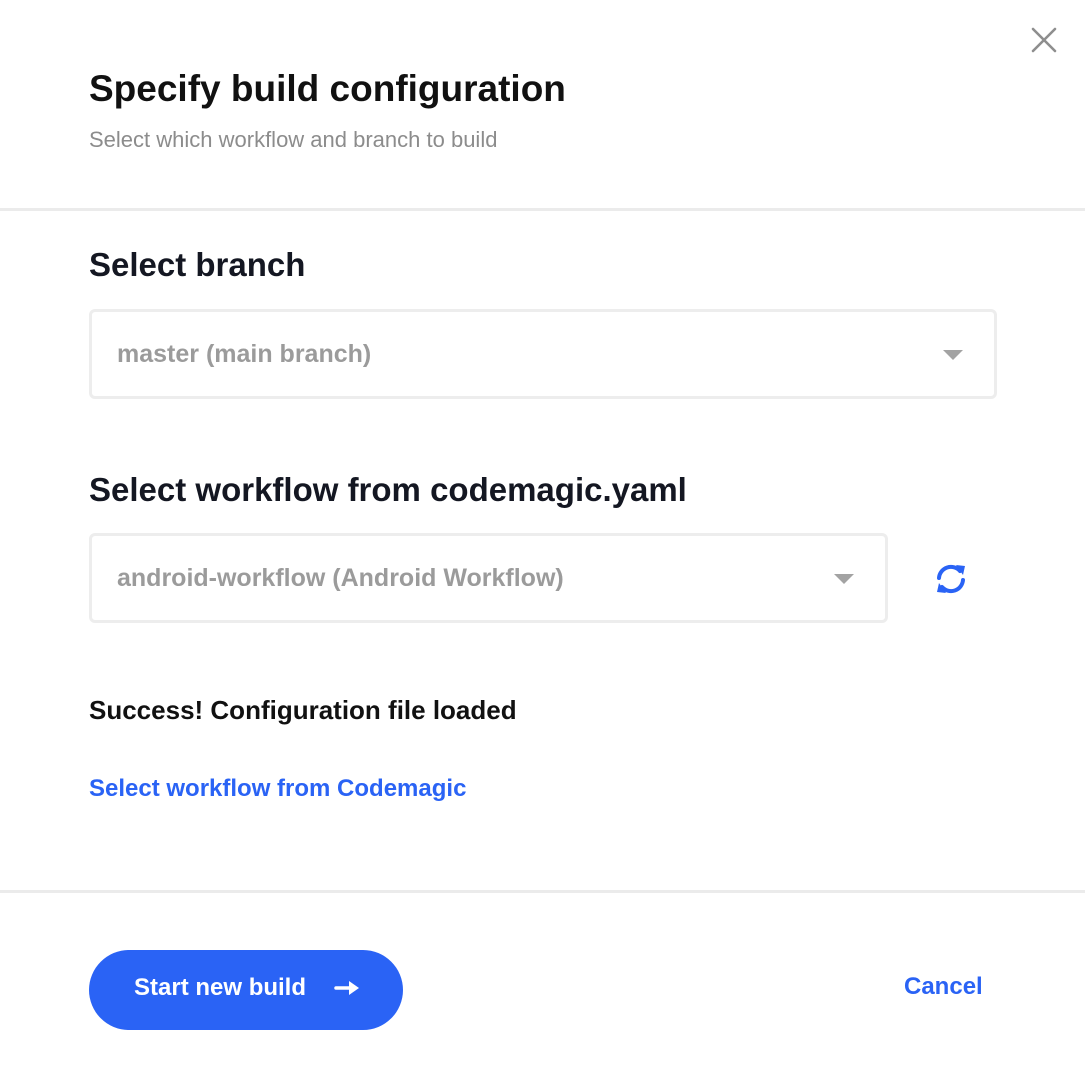 The height and width of the screenshot is (1080, 1085). What do you see at coordinates (340, 578) in the screenshot?
I see `workflow-select-value: android-workflow (Android Workflow)` at bounding box center [340, 578].